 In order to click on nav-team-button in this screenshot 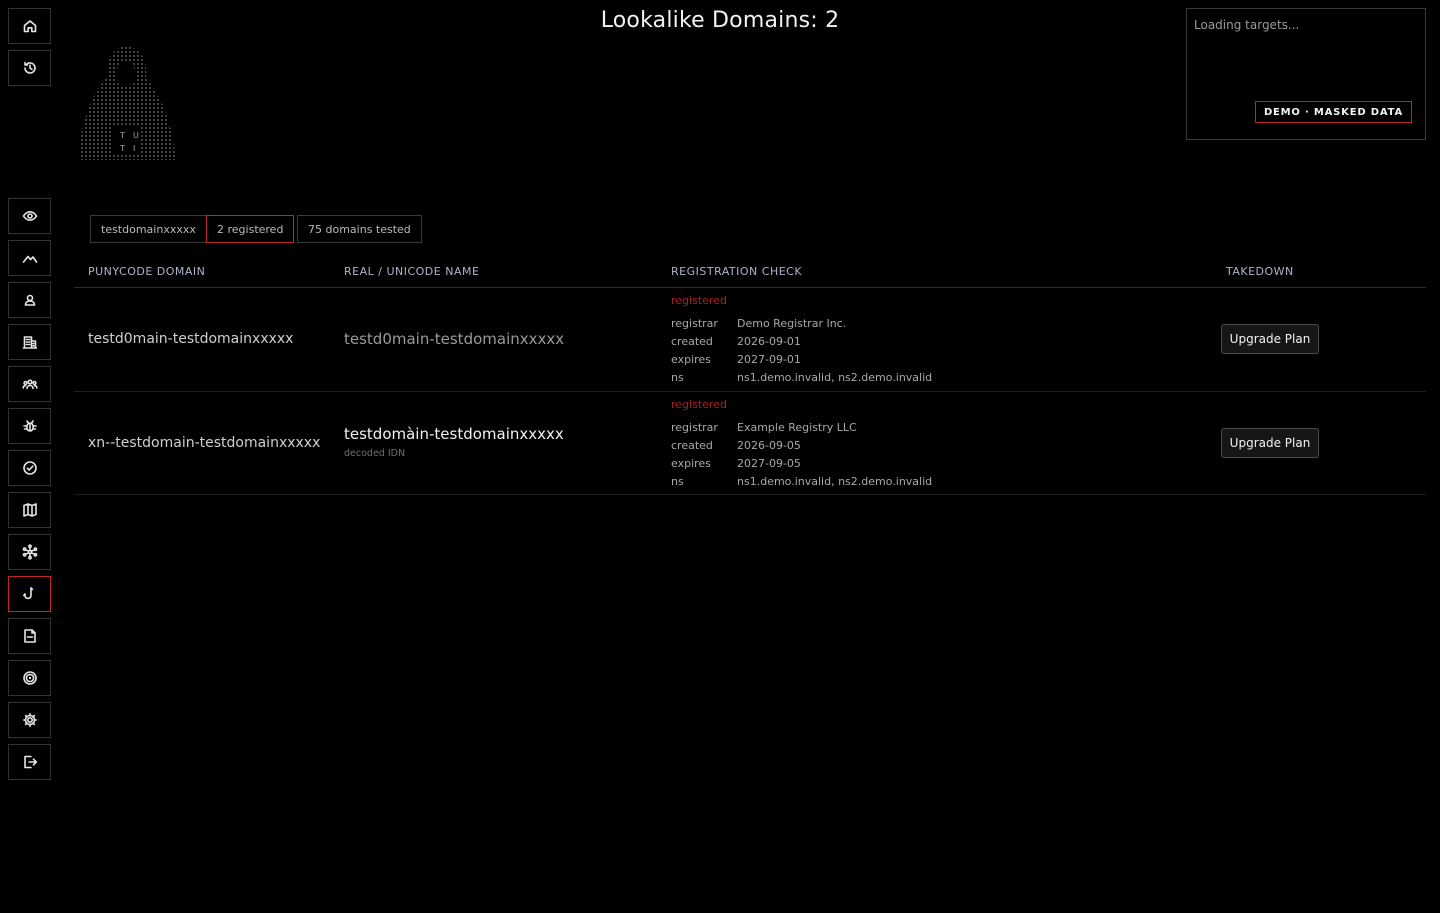, I will do `click(29, 384)`.